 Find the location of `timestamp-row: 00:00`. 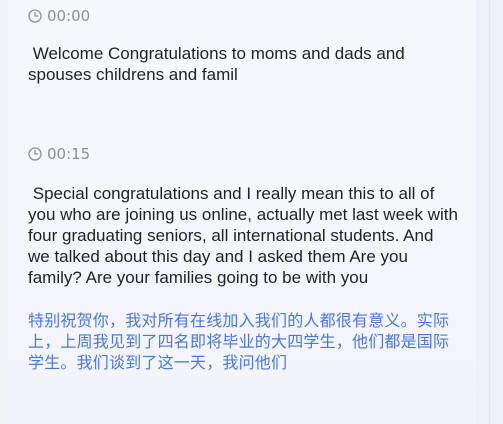

timestamp-row: 00:00 is located at coordinates (243, 16).